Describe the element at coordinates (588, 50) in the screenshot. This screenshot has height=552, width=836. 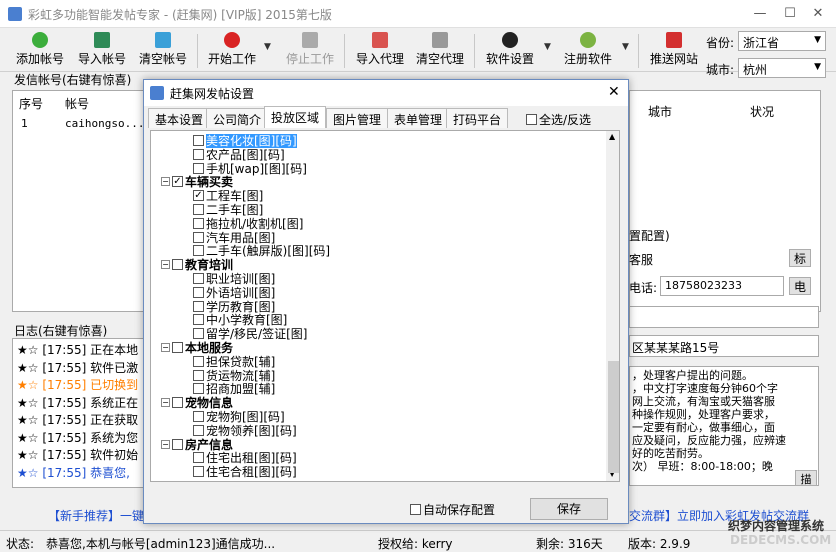
I see `register-button: 注册软件` at that location.